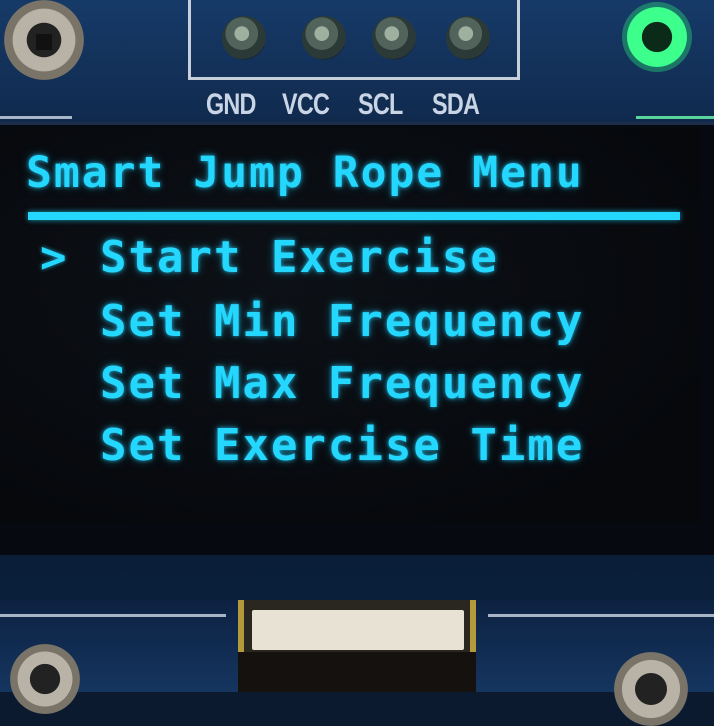 The width and height of the screenshot is (714, 726). I want to click on menu-cursor-icon: >, so click(53, 257).